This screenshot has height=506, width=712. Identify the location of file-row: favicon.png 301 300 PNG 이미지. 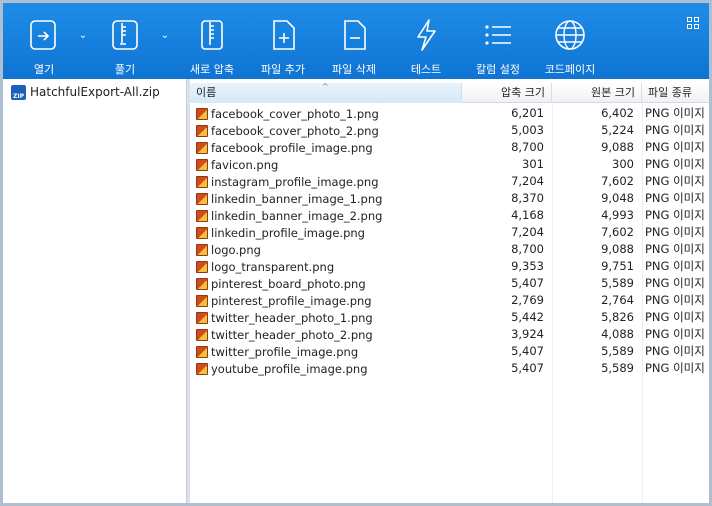
(449, 164).